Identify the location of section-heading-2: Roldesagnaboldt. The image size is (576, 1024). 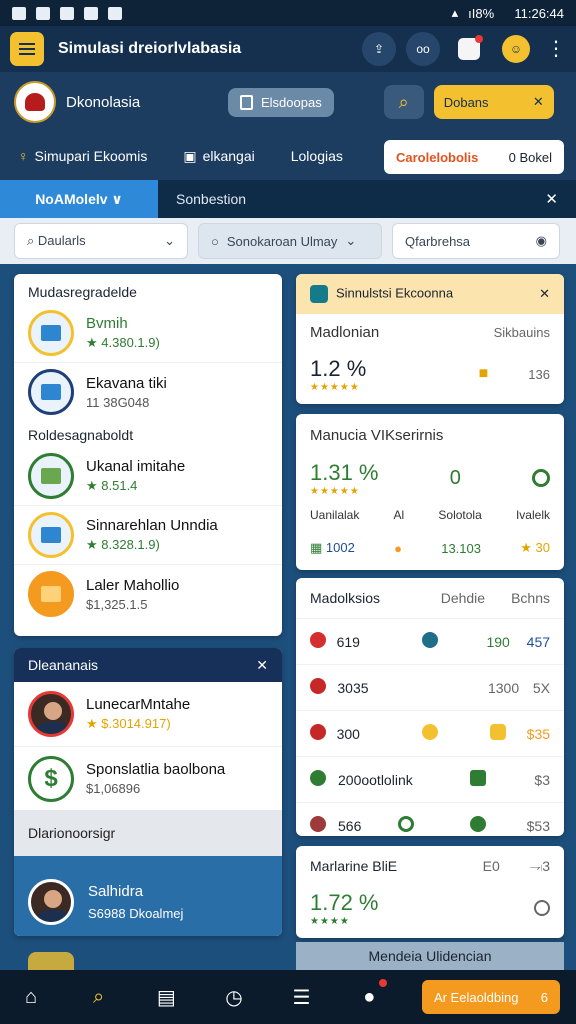
(81, 435).